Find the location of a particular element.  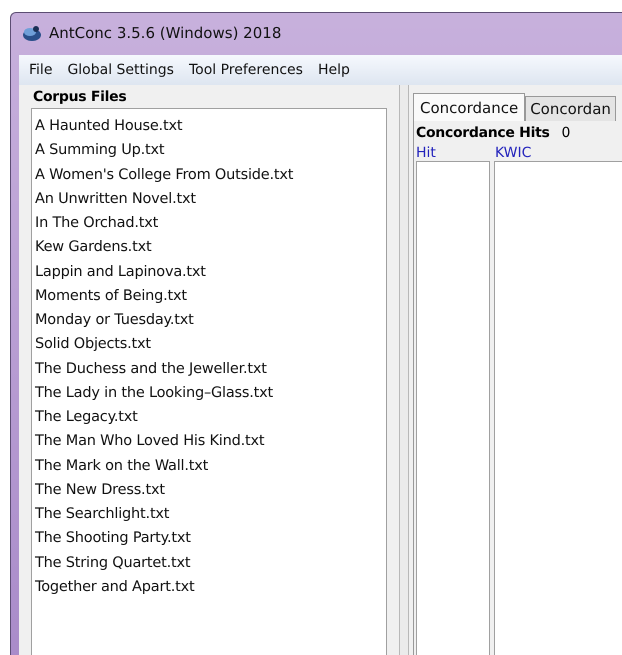

hits-count: 0 is located at coordinates (566, 133).